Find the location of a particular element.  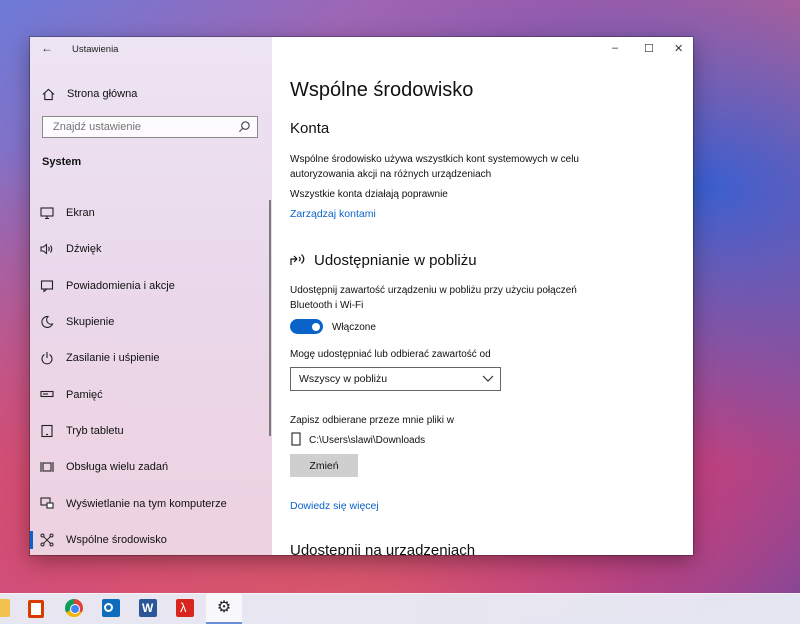

home-label: Strona główna is located at coordinates (102, 94).